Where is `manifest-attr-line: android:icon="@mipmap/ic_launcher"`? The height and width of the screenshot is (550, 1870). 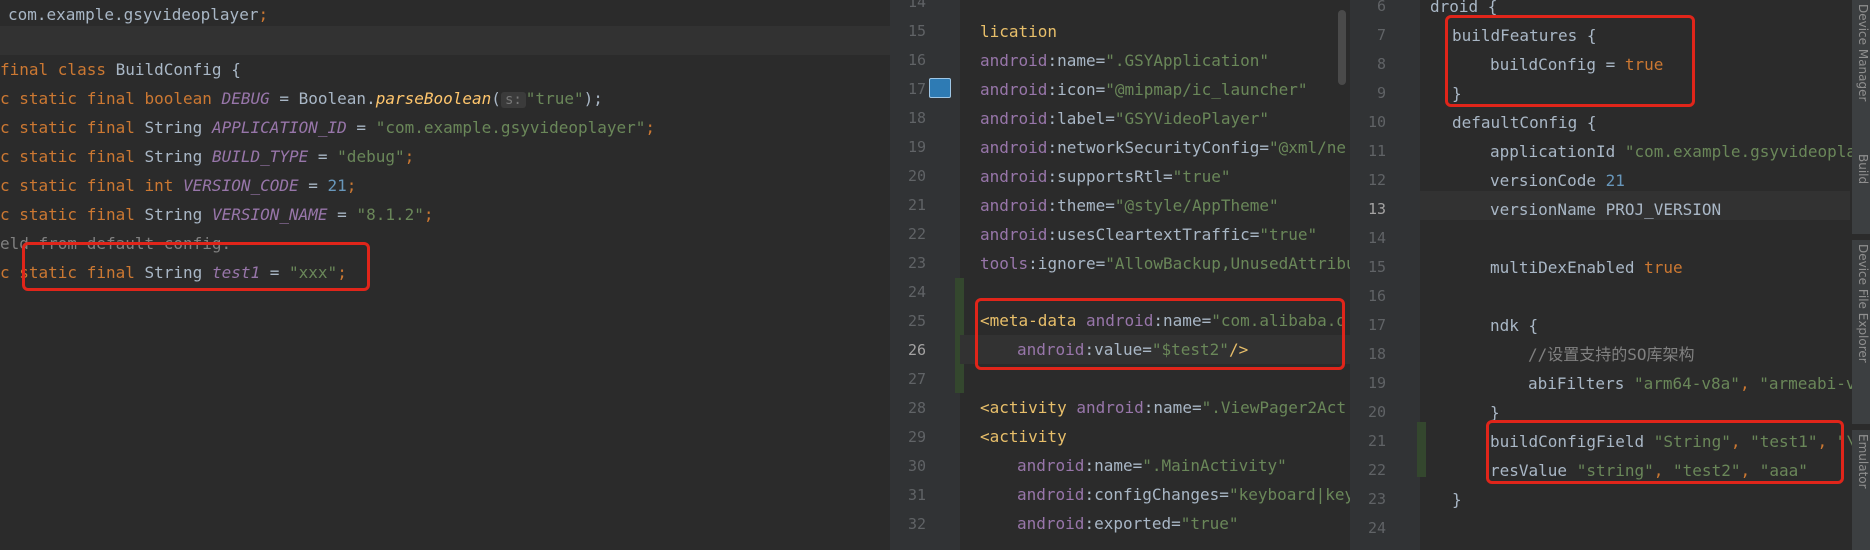 manifest-attr-line: android:icon="@mipmap/ic_launcher" is located at coordinates (1144, 89).